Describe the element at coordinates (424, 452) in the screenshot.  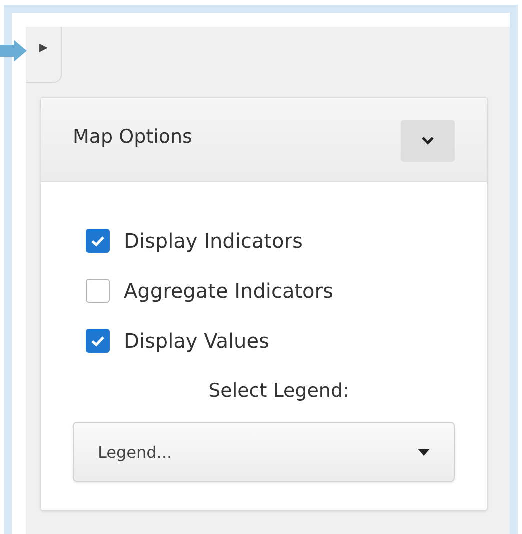
I see `caret-icon` at that location.